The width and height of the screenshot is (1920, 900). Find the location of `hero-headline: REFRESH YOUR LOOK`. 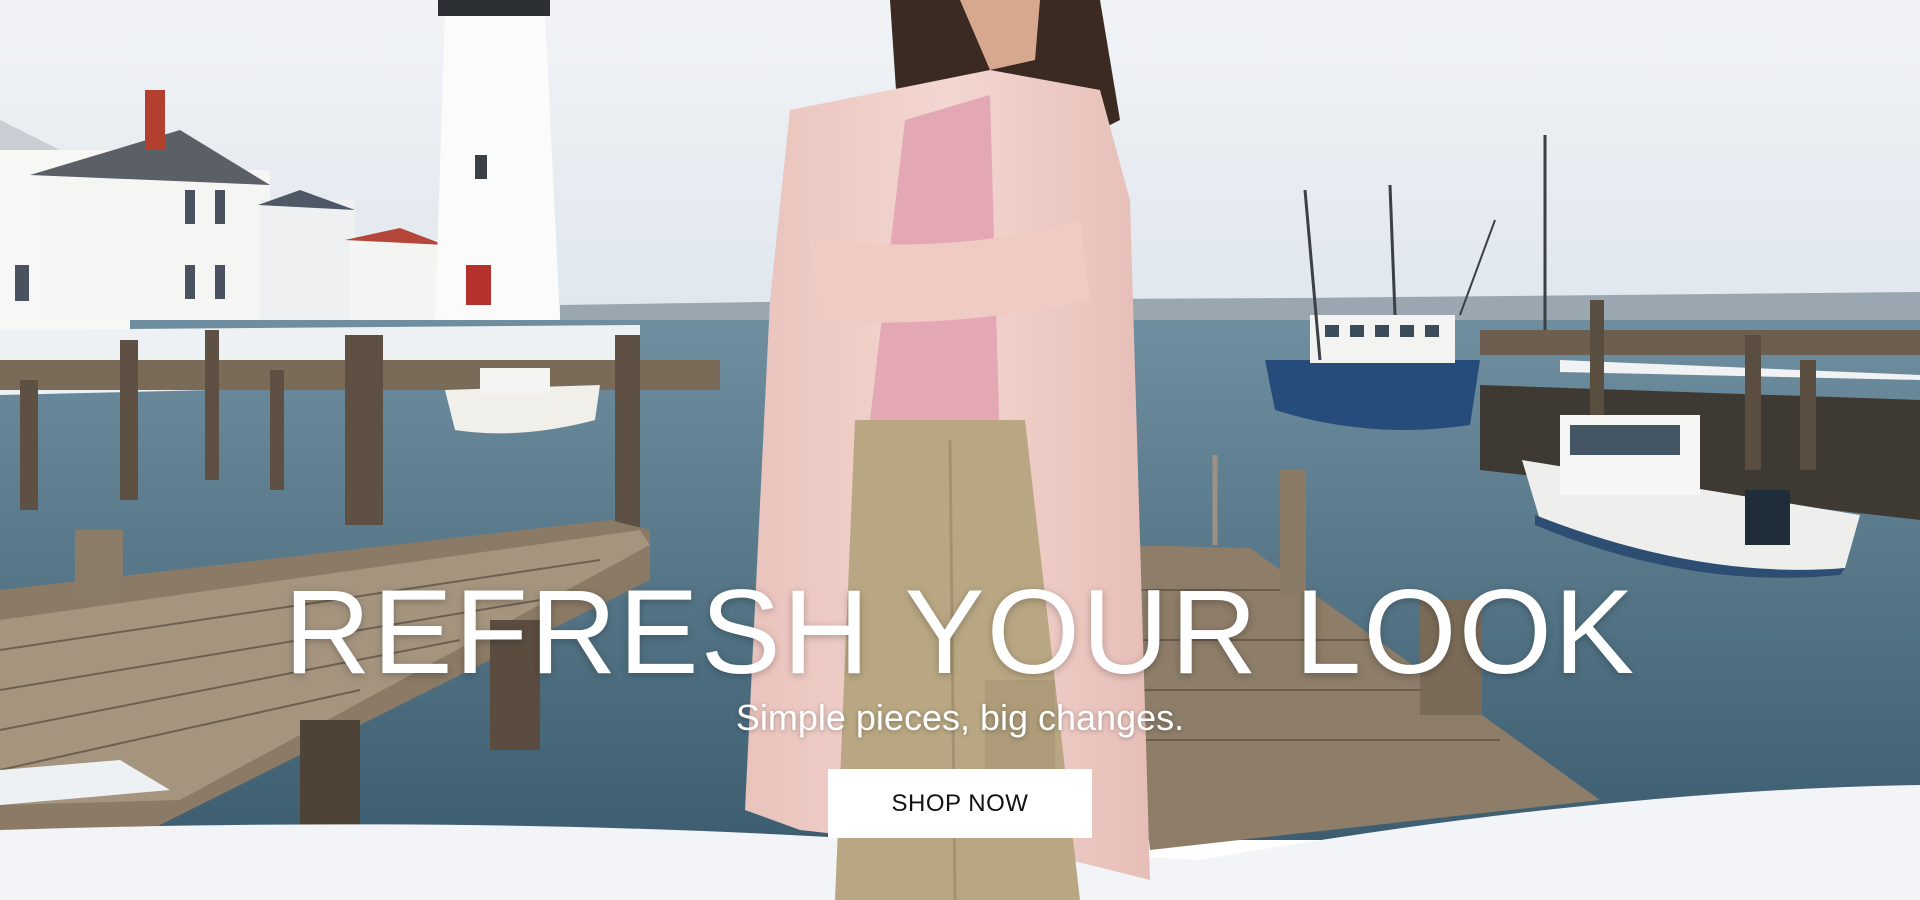

hero-headline: REFRESH YOUR LOOK is located at coordinates (960, 632).